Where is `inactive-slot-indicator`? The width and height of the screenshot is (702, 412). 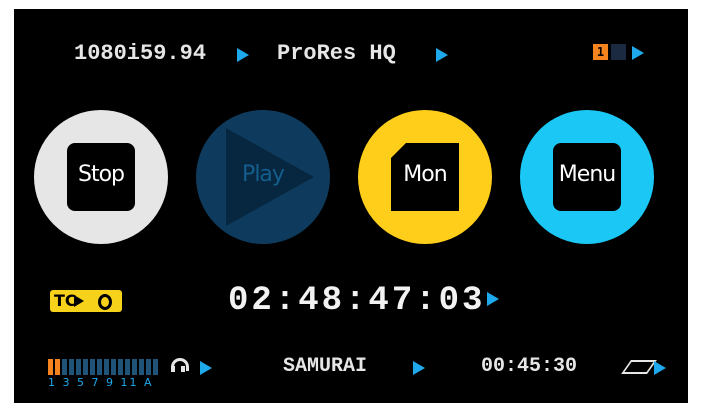
inactive-slot-indicator is located at coordinates (618, 52).